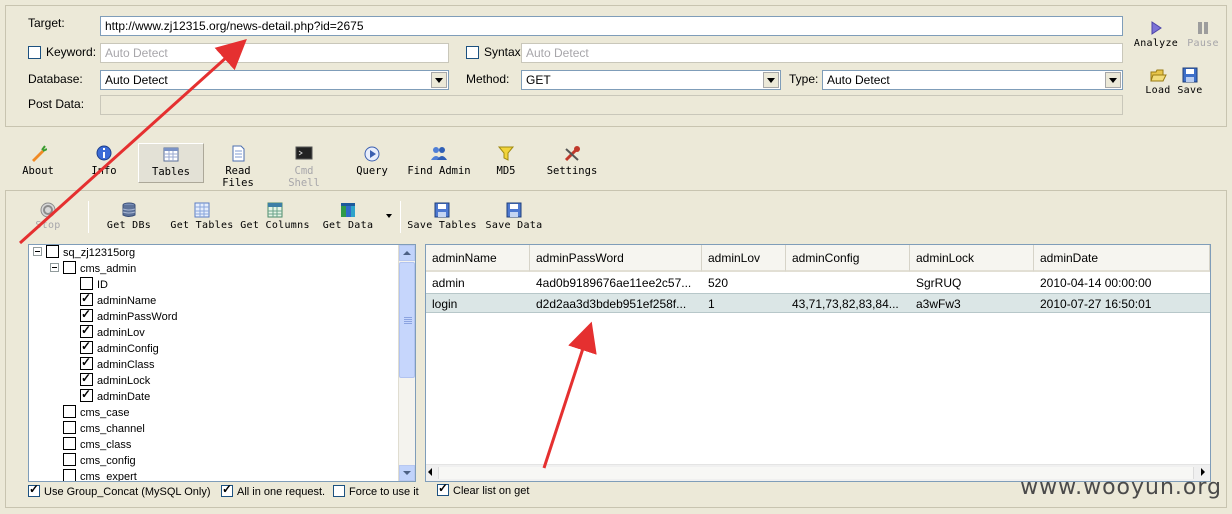  Describe the element at coordinates (569, 395) in the screenshot. I see `annotation-arrow-data` at that location.